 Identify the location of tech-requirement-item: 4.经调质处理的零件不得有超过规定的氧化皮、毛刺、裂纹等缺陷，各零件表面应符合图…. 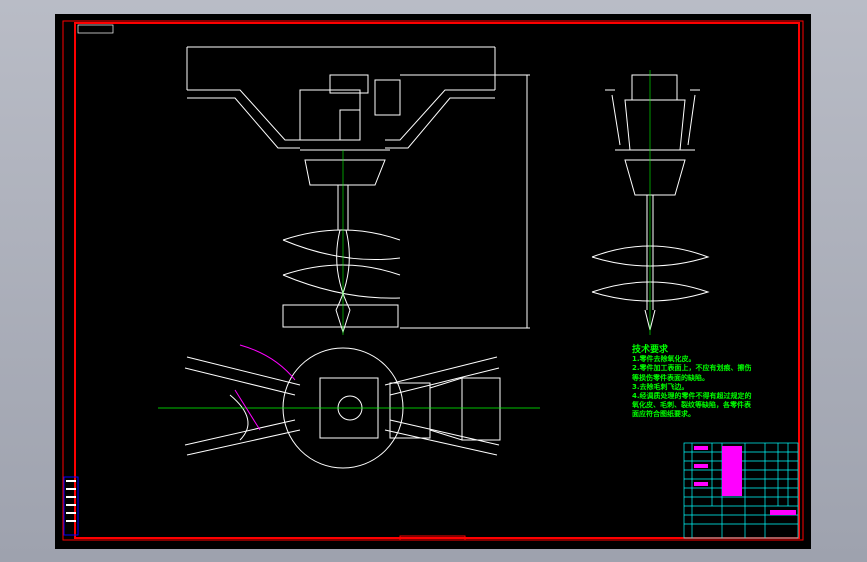
(692, 405).